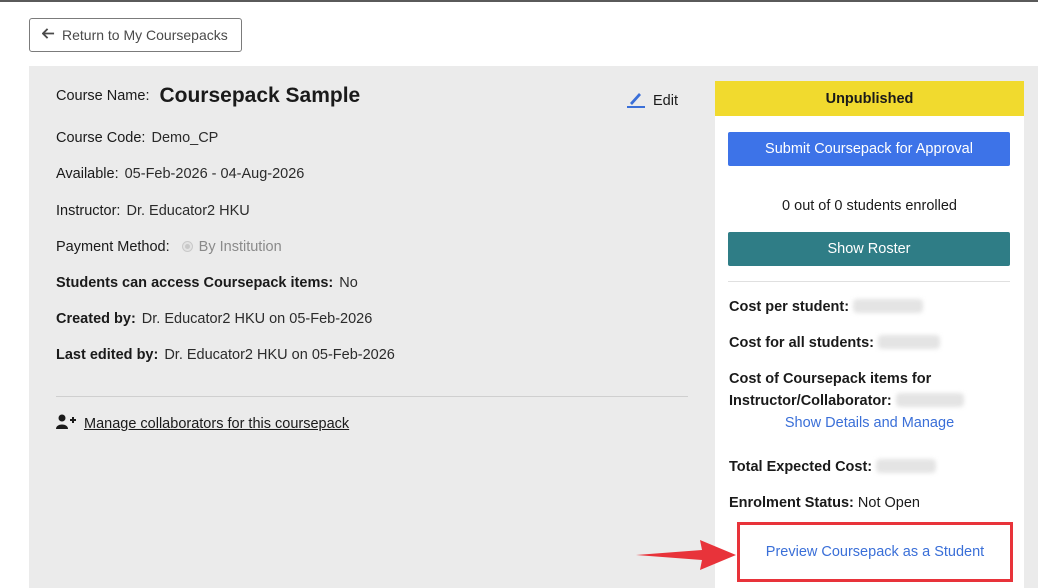 This screenshot has width=1038, height=588. What do you see at coordinates (187, 246) in the screenshot?
I see `payment-radio` at bounding box center [187, 246].